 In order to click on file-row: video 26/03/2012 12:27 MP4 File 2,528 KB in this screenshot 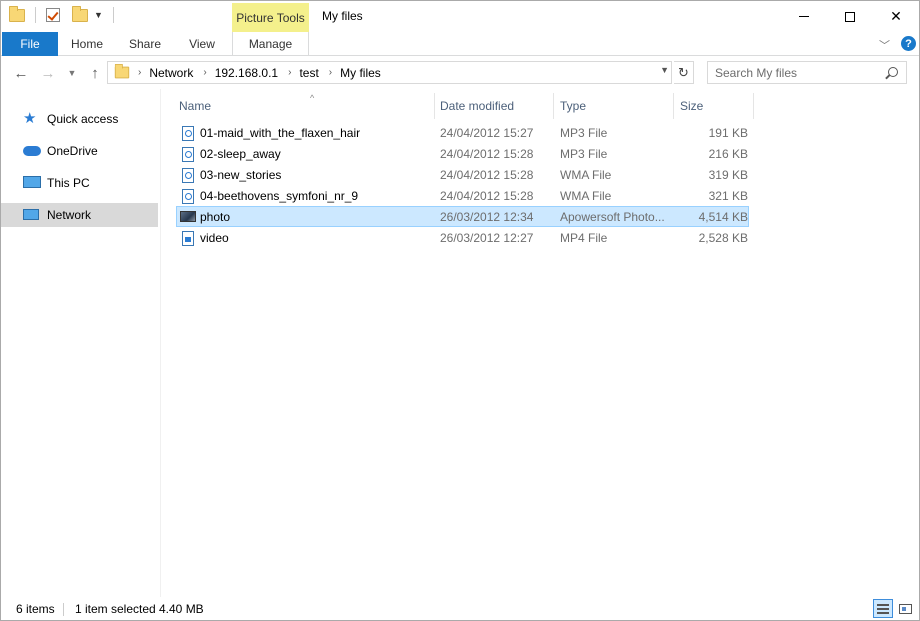, I will do `click(462, 237)`.